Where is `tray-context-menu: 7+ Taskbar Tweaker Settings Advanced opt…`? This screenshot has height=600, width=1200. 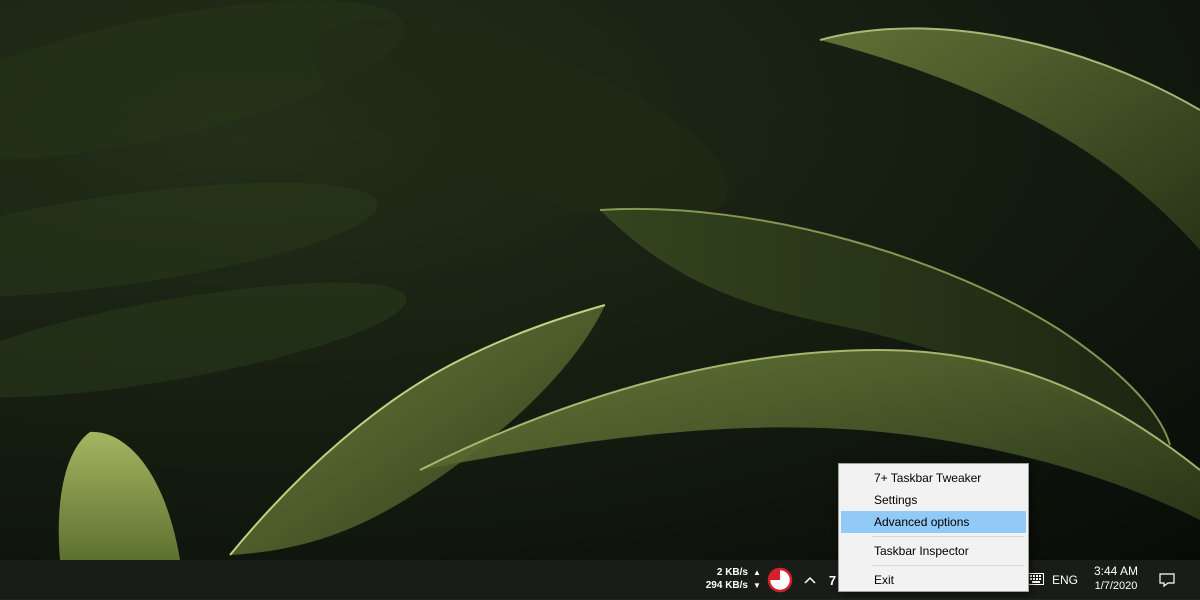 tray-context-menu: 7+ Taskbar Tweaker Settings Advanced opt… is located at coordinates (933, 527).